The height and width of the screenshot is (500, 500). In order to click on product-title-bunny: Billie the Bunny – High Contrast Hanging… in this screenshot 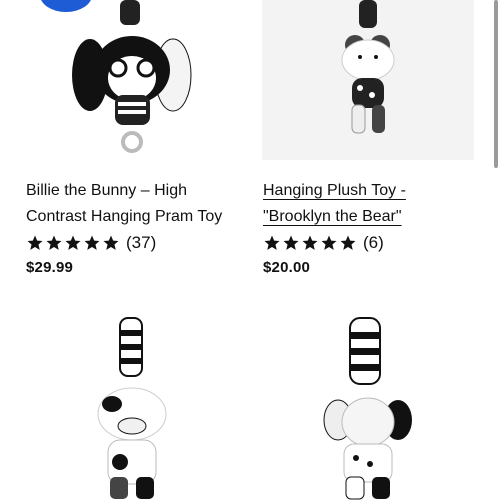, I will do `click(124, 204)`.